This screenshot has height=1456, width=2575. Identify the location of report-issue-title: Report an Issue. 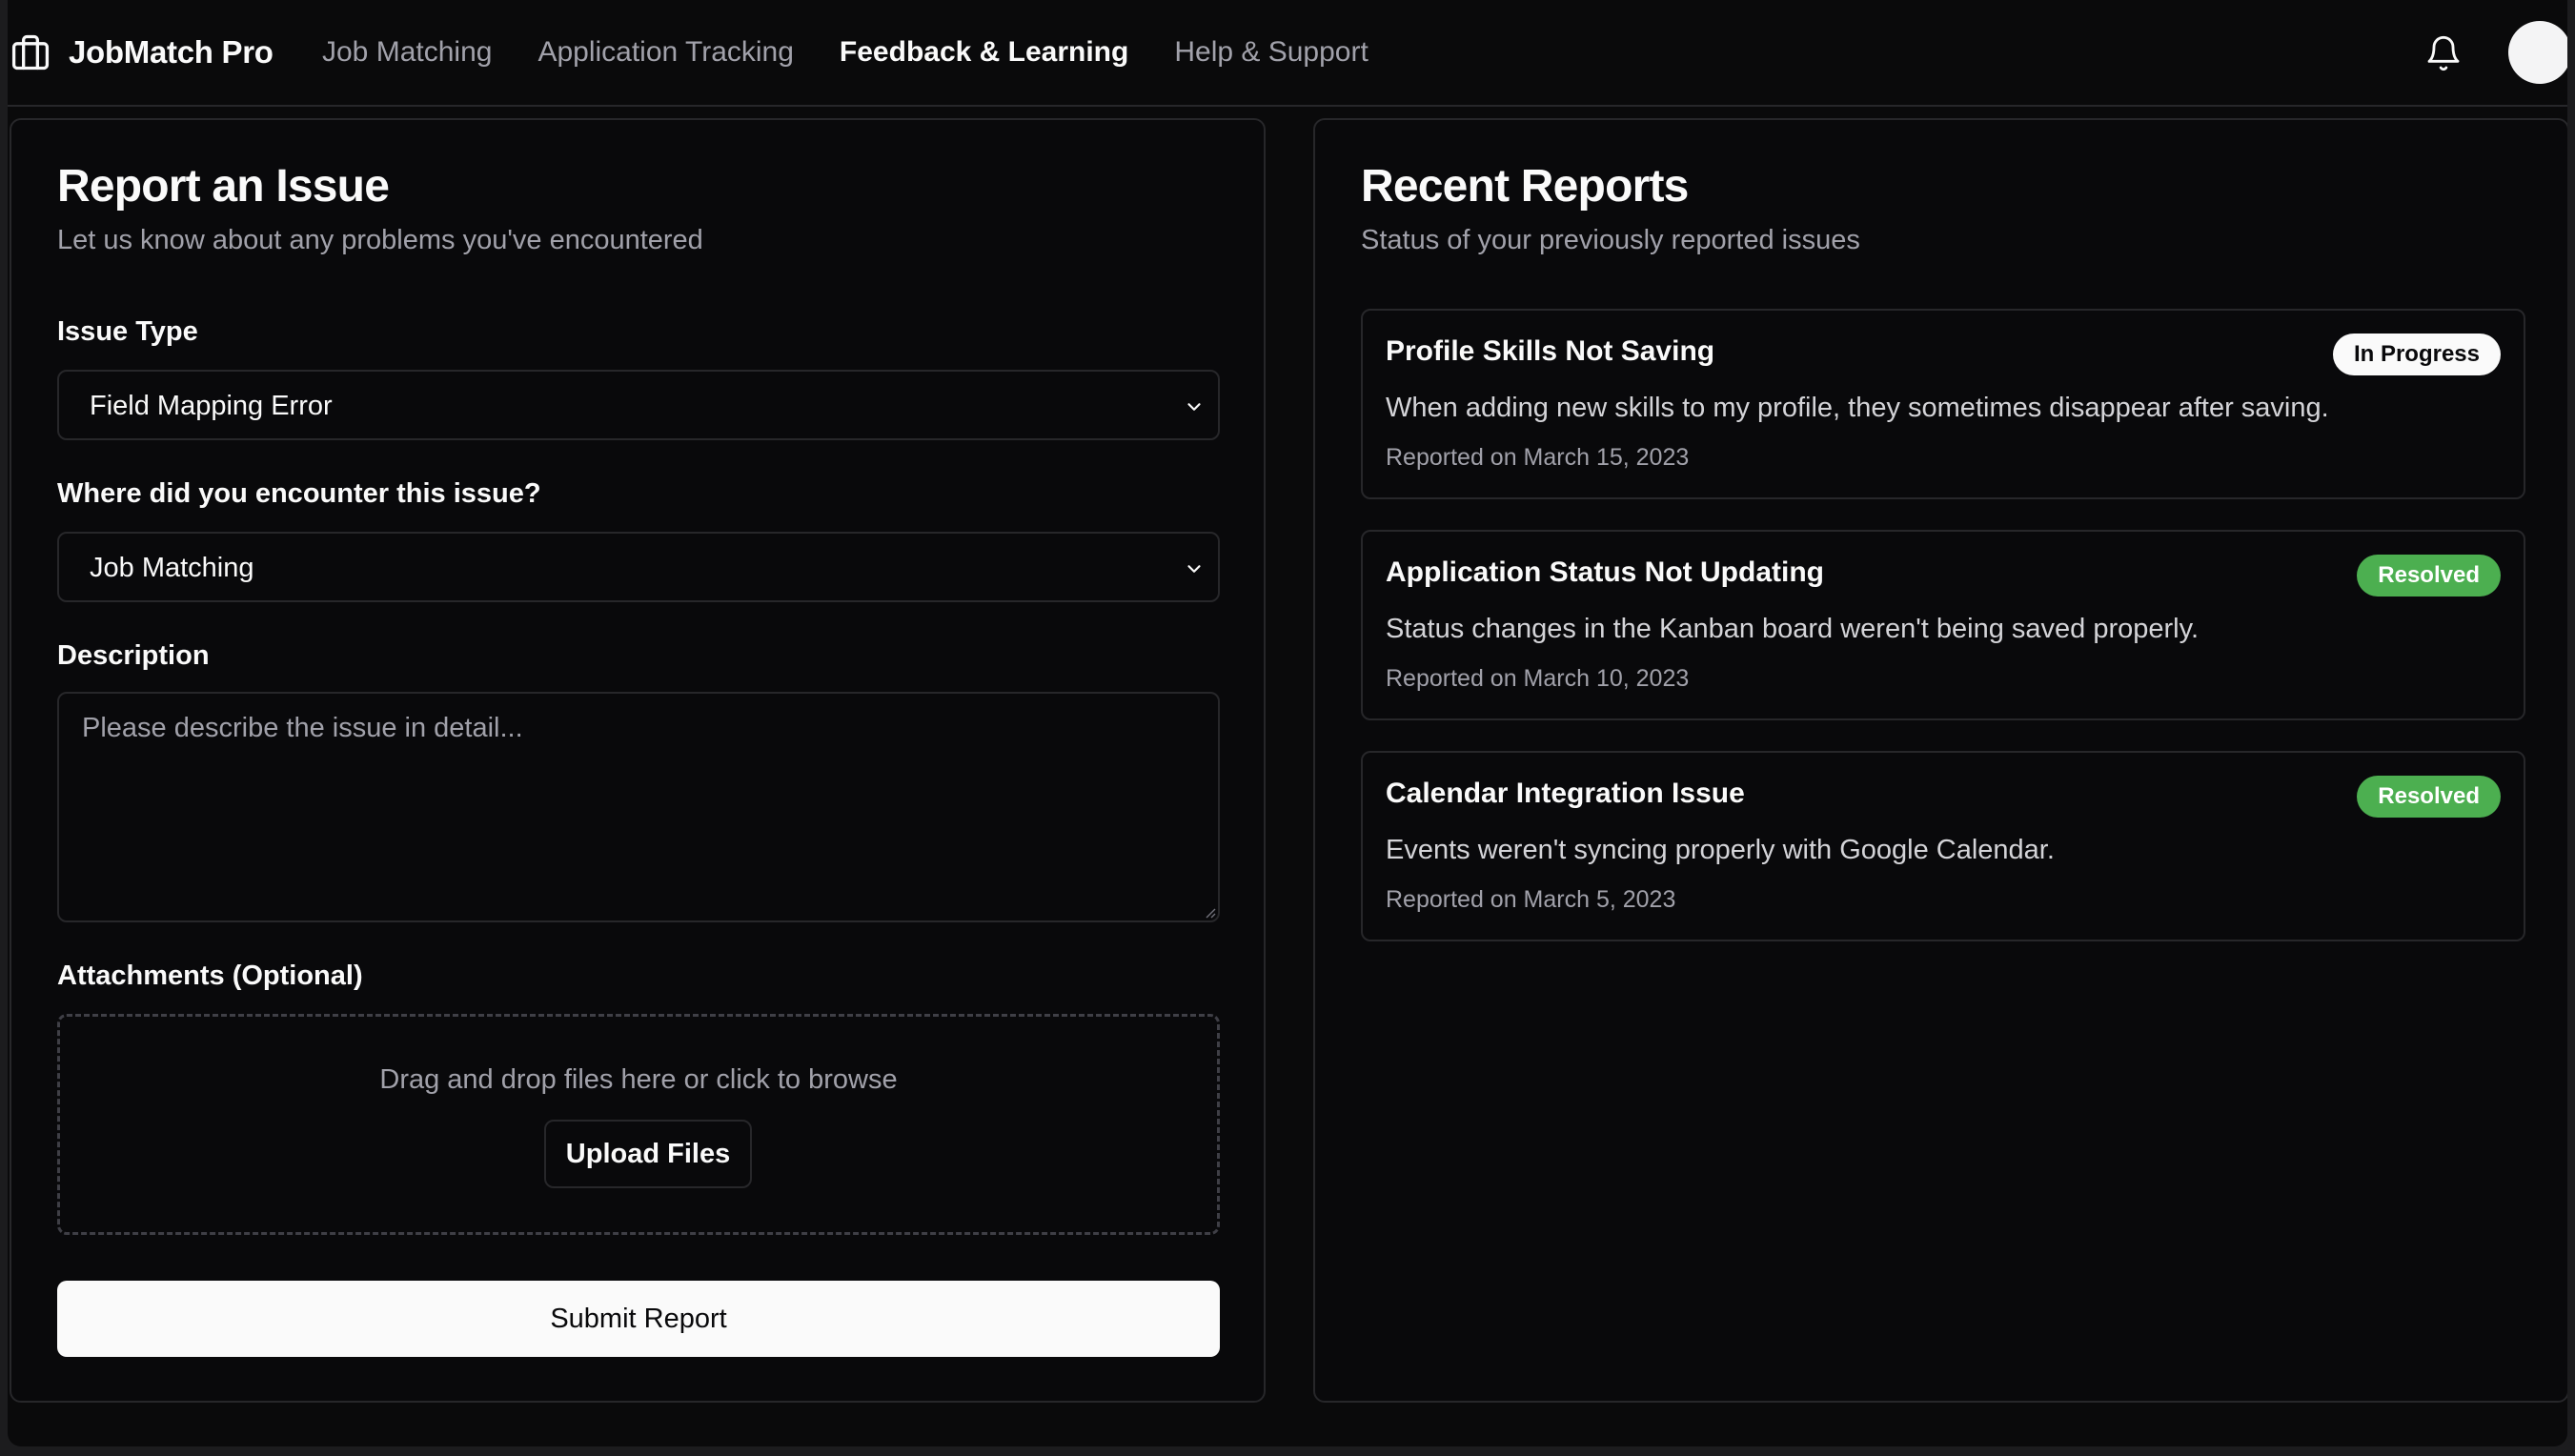
(223, 186).